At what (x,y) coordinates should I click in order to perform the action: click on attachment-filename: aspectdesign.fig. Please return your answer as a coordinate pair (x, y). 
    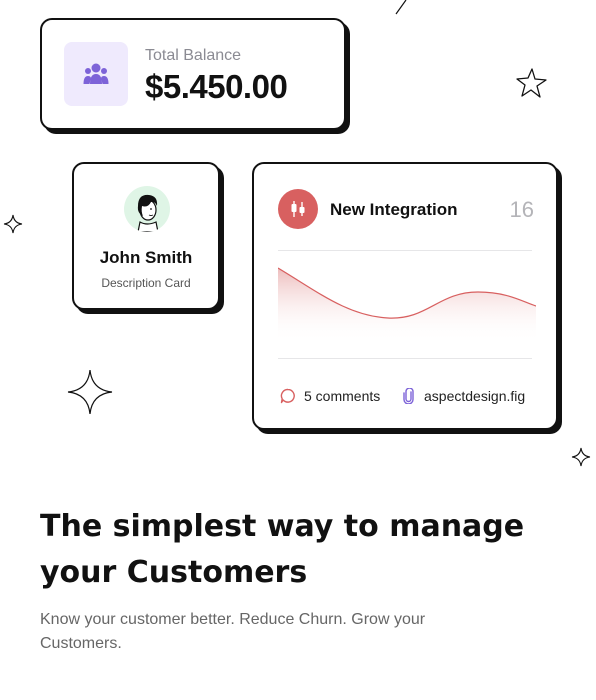
    Looking at the image, I should click on (475, 396).